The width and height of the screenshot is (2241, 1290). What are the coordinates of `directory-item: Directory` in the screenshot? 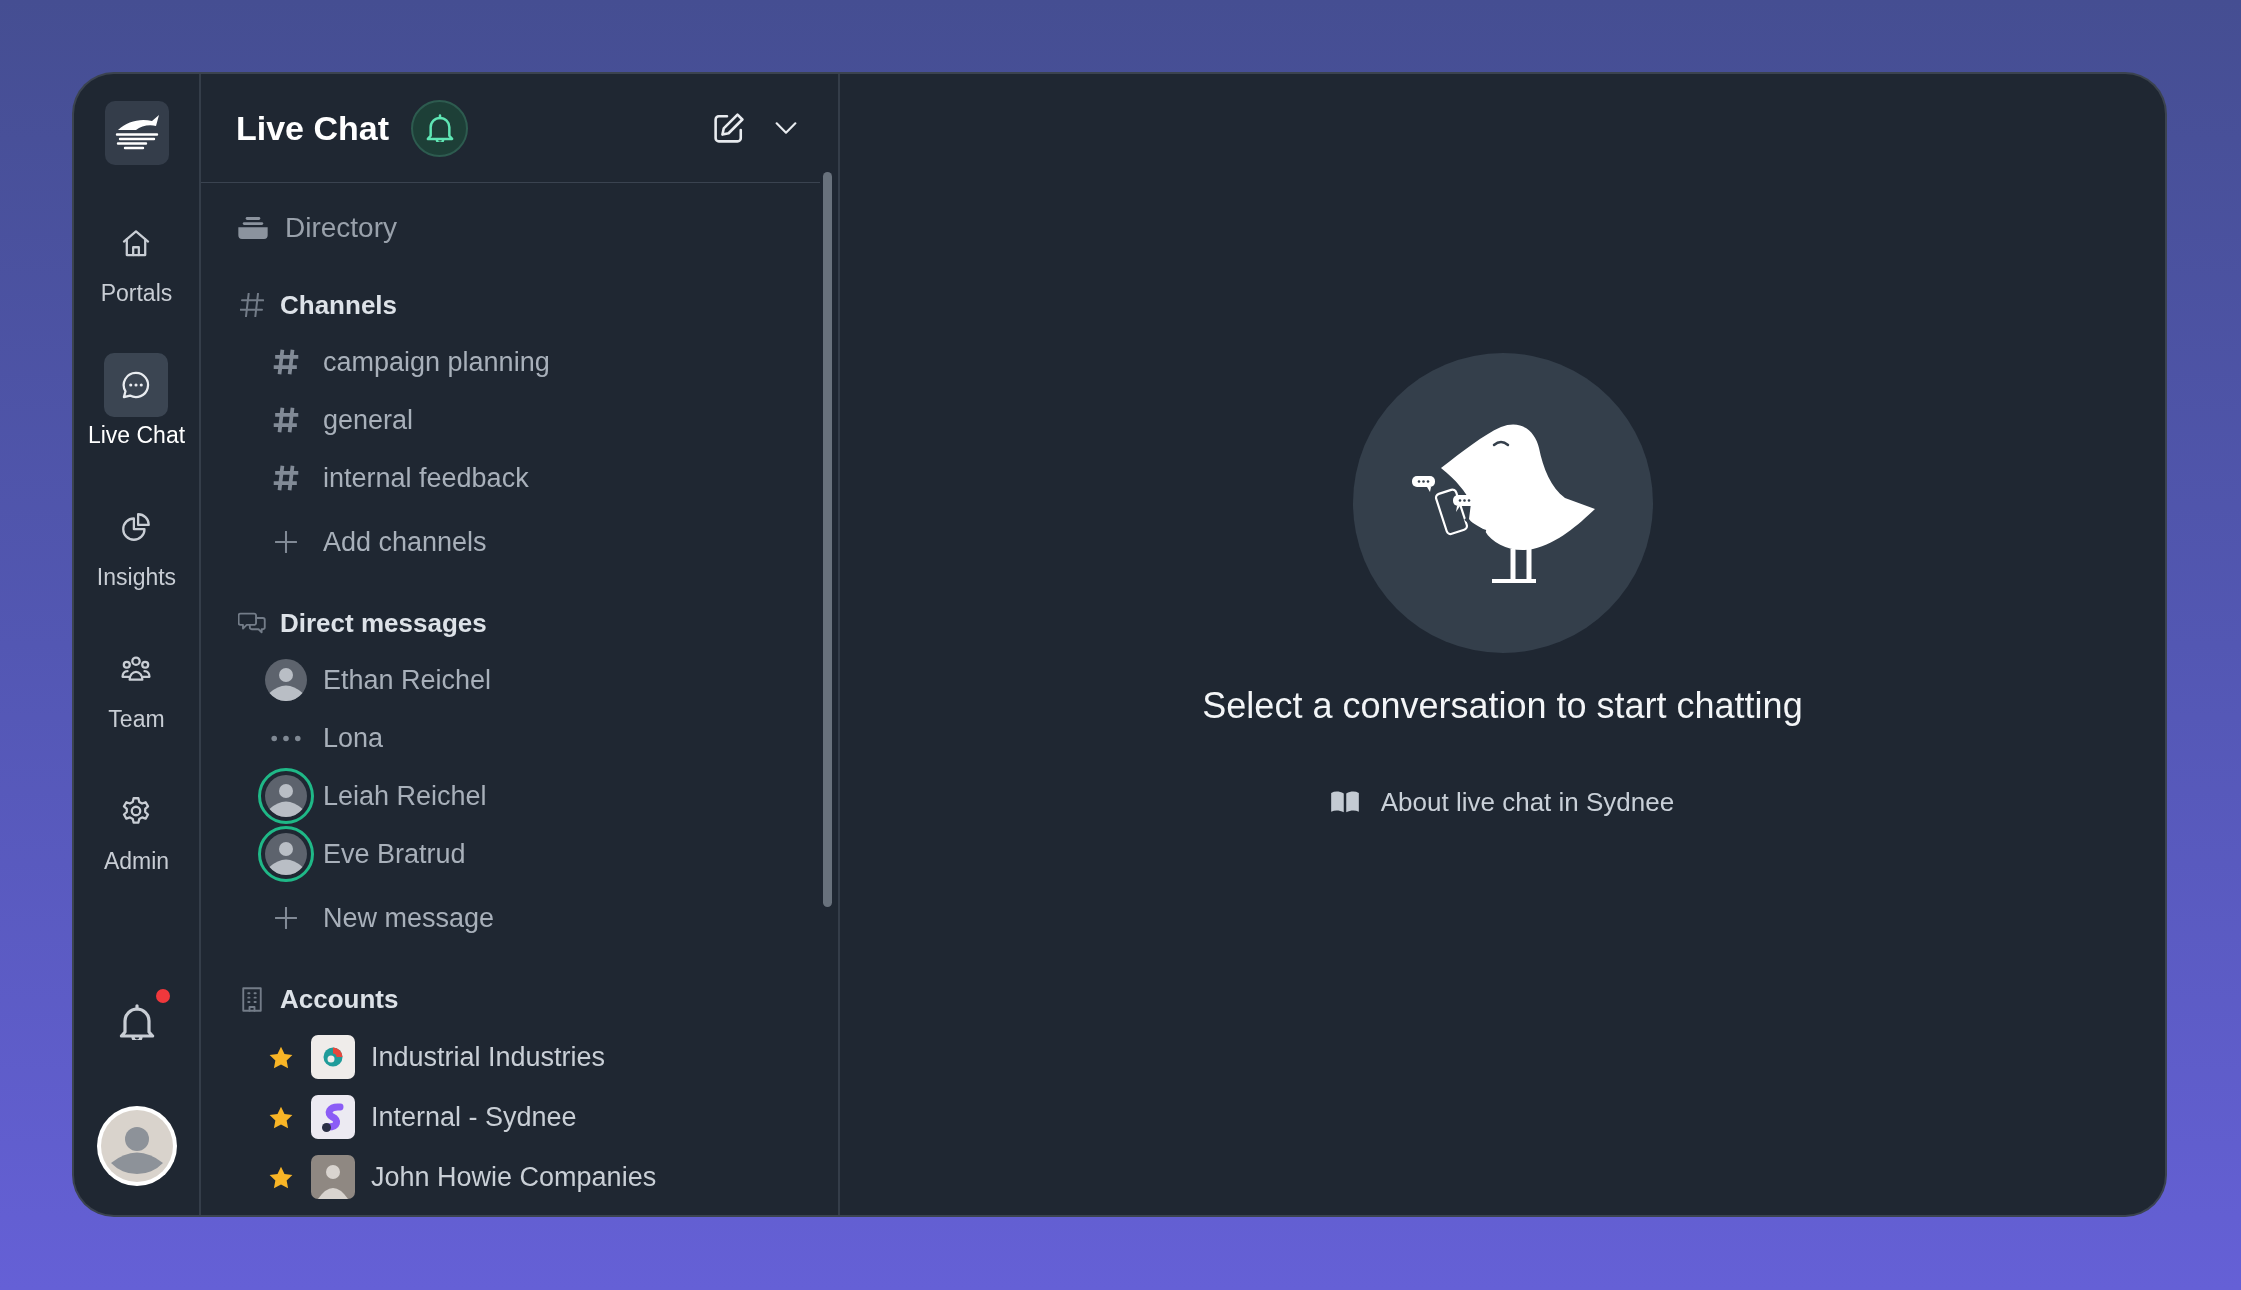 It's located at (529, 228).